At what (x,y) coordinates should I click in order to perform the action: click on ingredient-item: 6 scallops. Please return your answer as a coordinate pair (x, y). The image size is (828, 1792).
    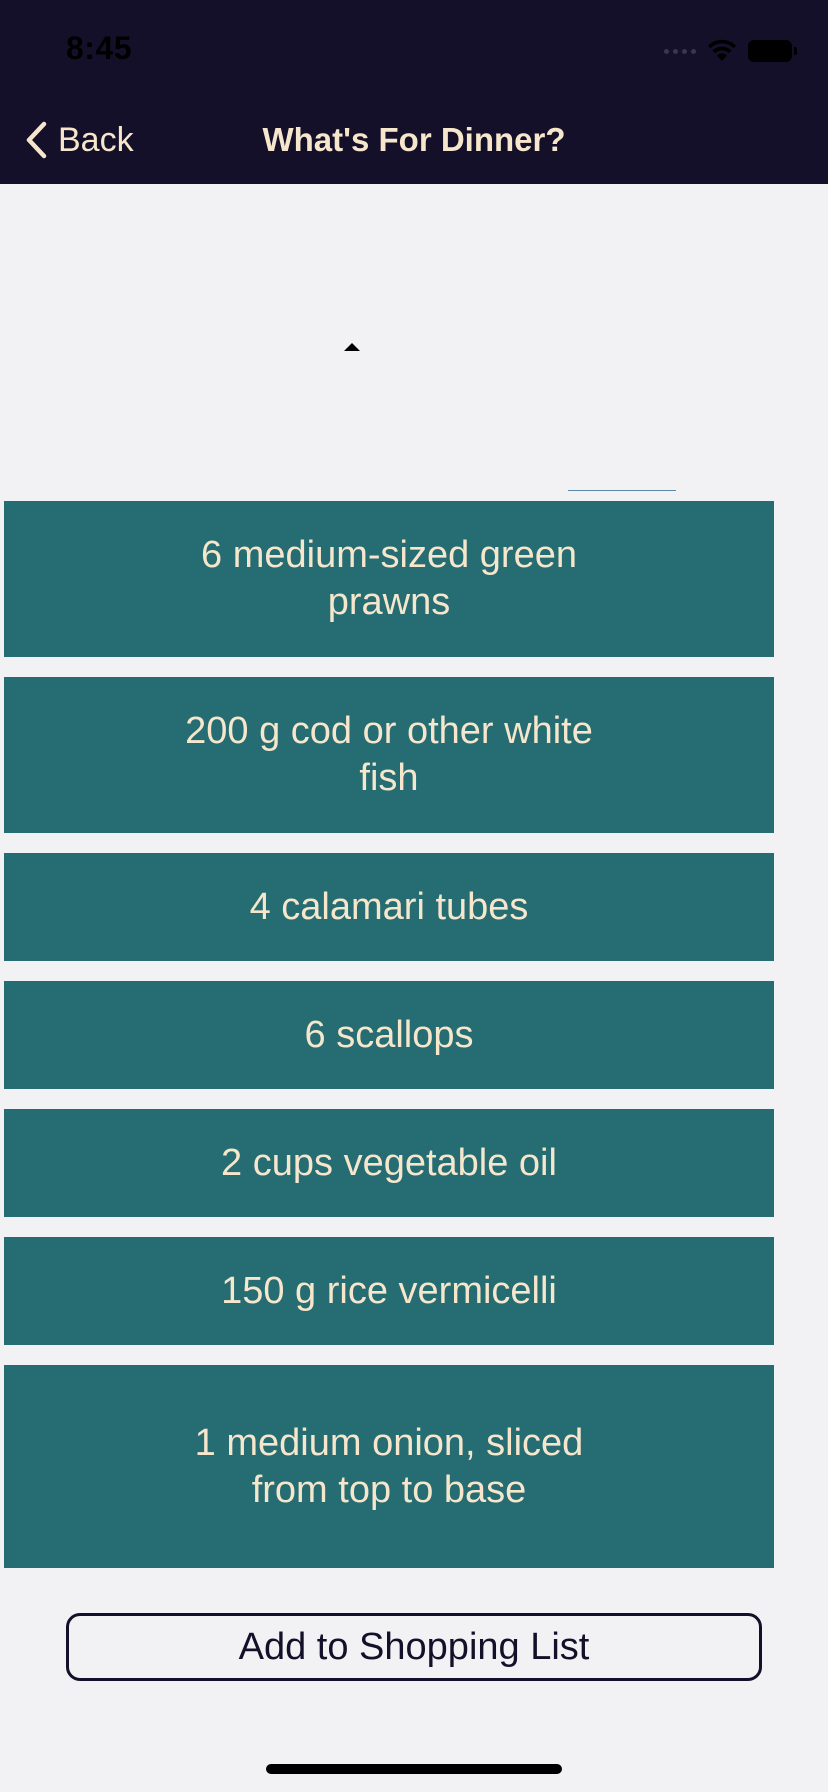
    Looking at the image, I should click on (389, 1035).